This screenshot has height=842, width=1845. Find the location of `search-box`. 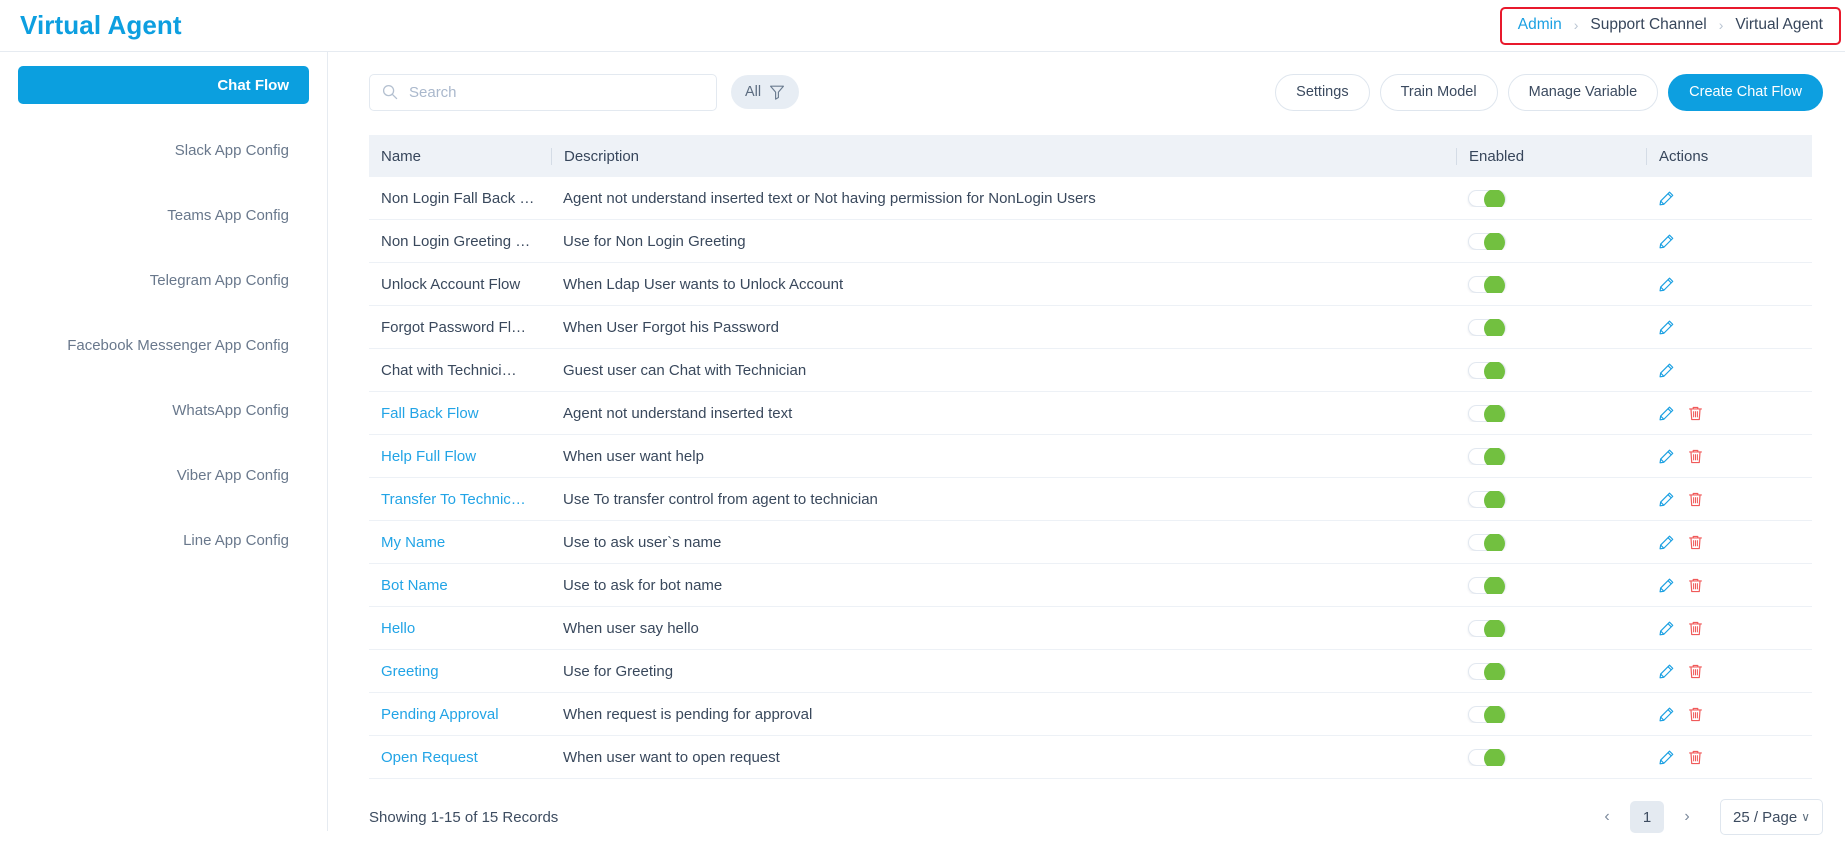

search-box is located at coordinates (543, 92).